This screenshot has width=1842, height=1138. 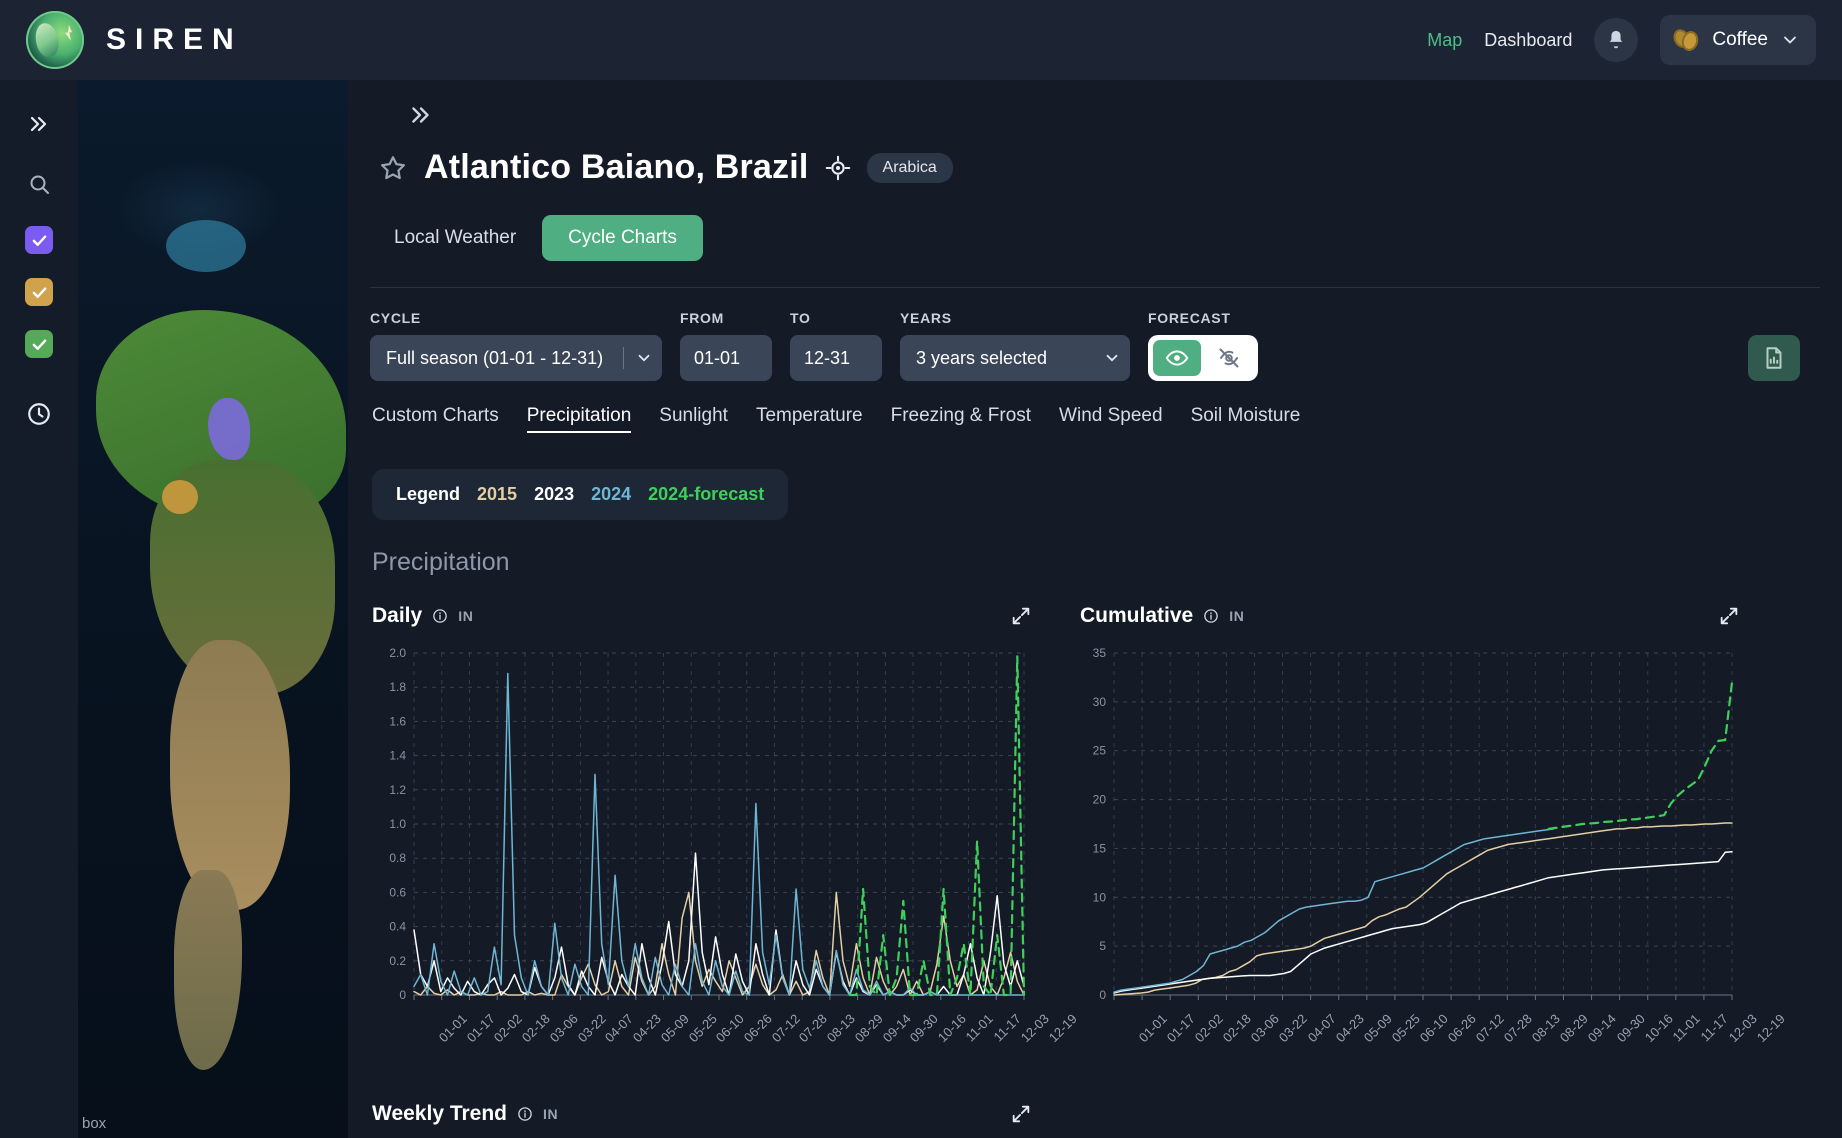 What do you see at coordinates (1410, 827) in the screenshot?
I see `chart-plot-cumulative: 0 5 10 15 20 25 30 35` at bounding box center [1410, 827].